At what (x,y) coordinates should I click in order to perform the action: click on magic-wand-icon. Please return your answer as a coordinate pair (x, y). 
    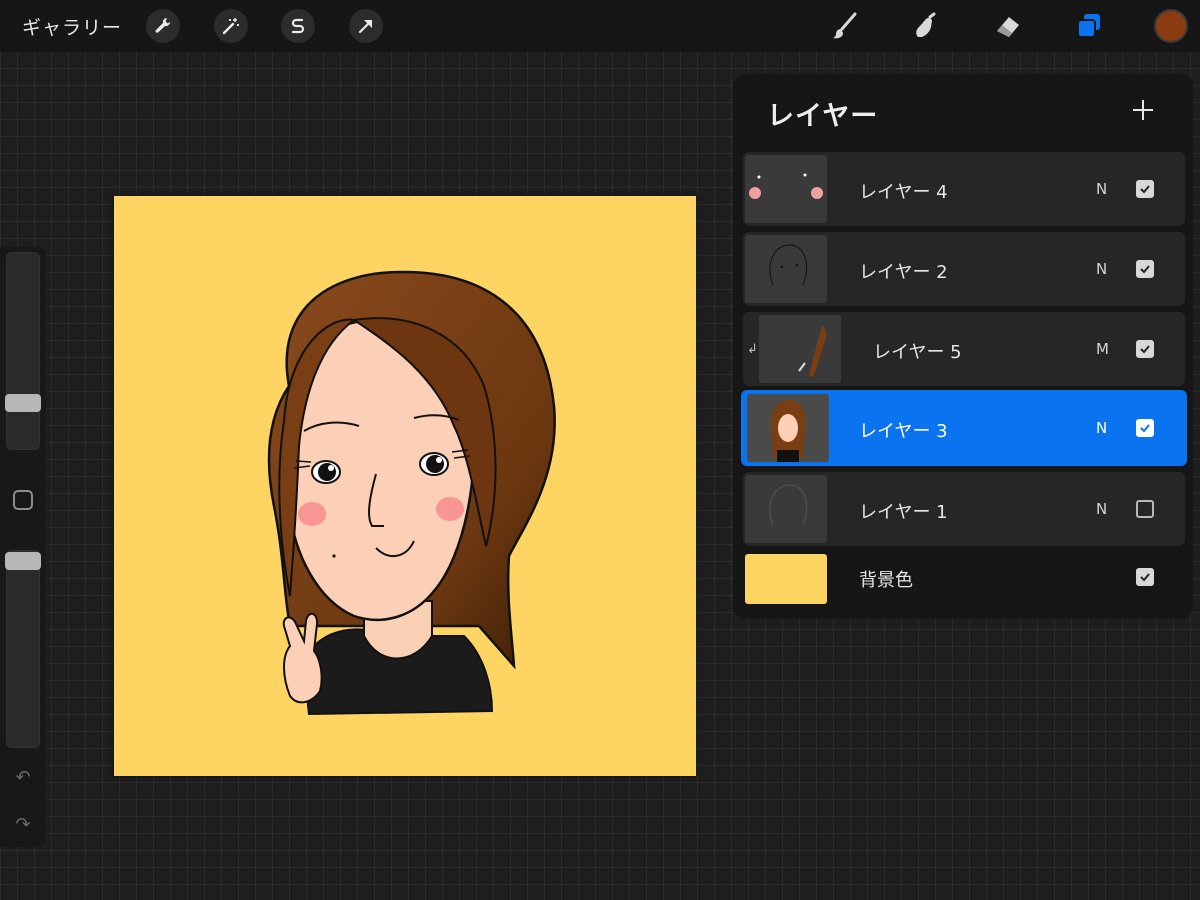
    Looking at the image, I should click on (231, 26).